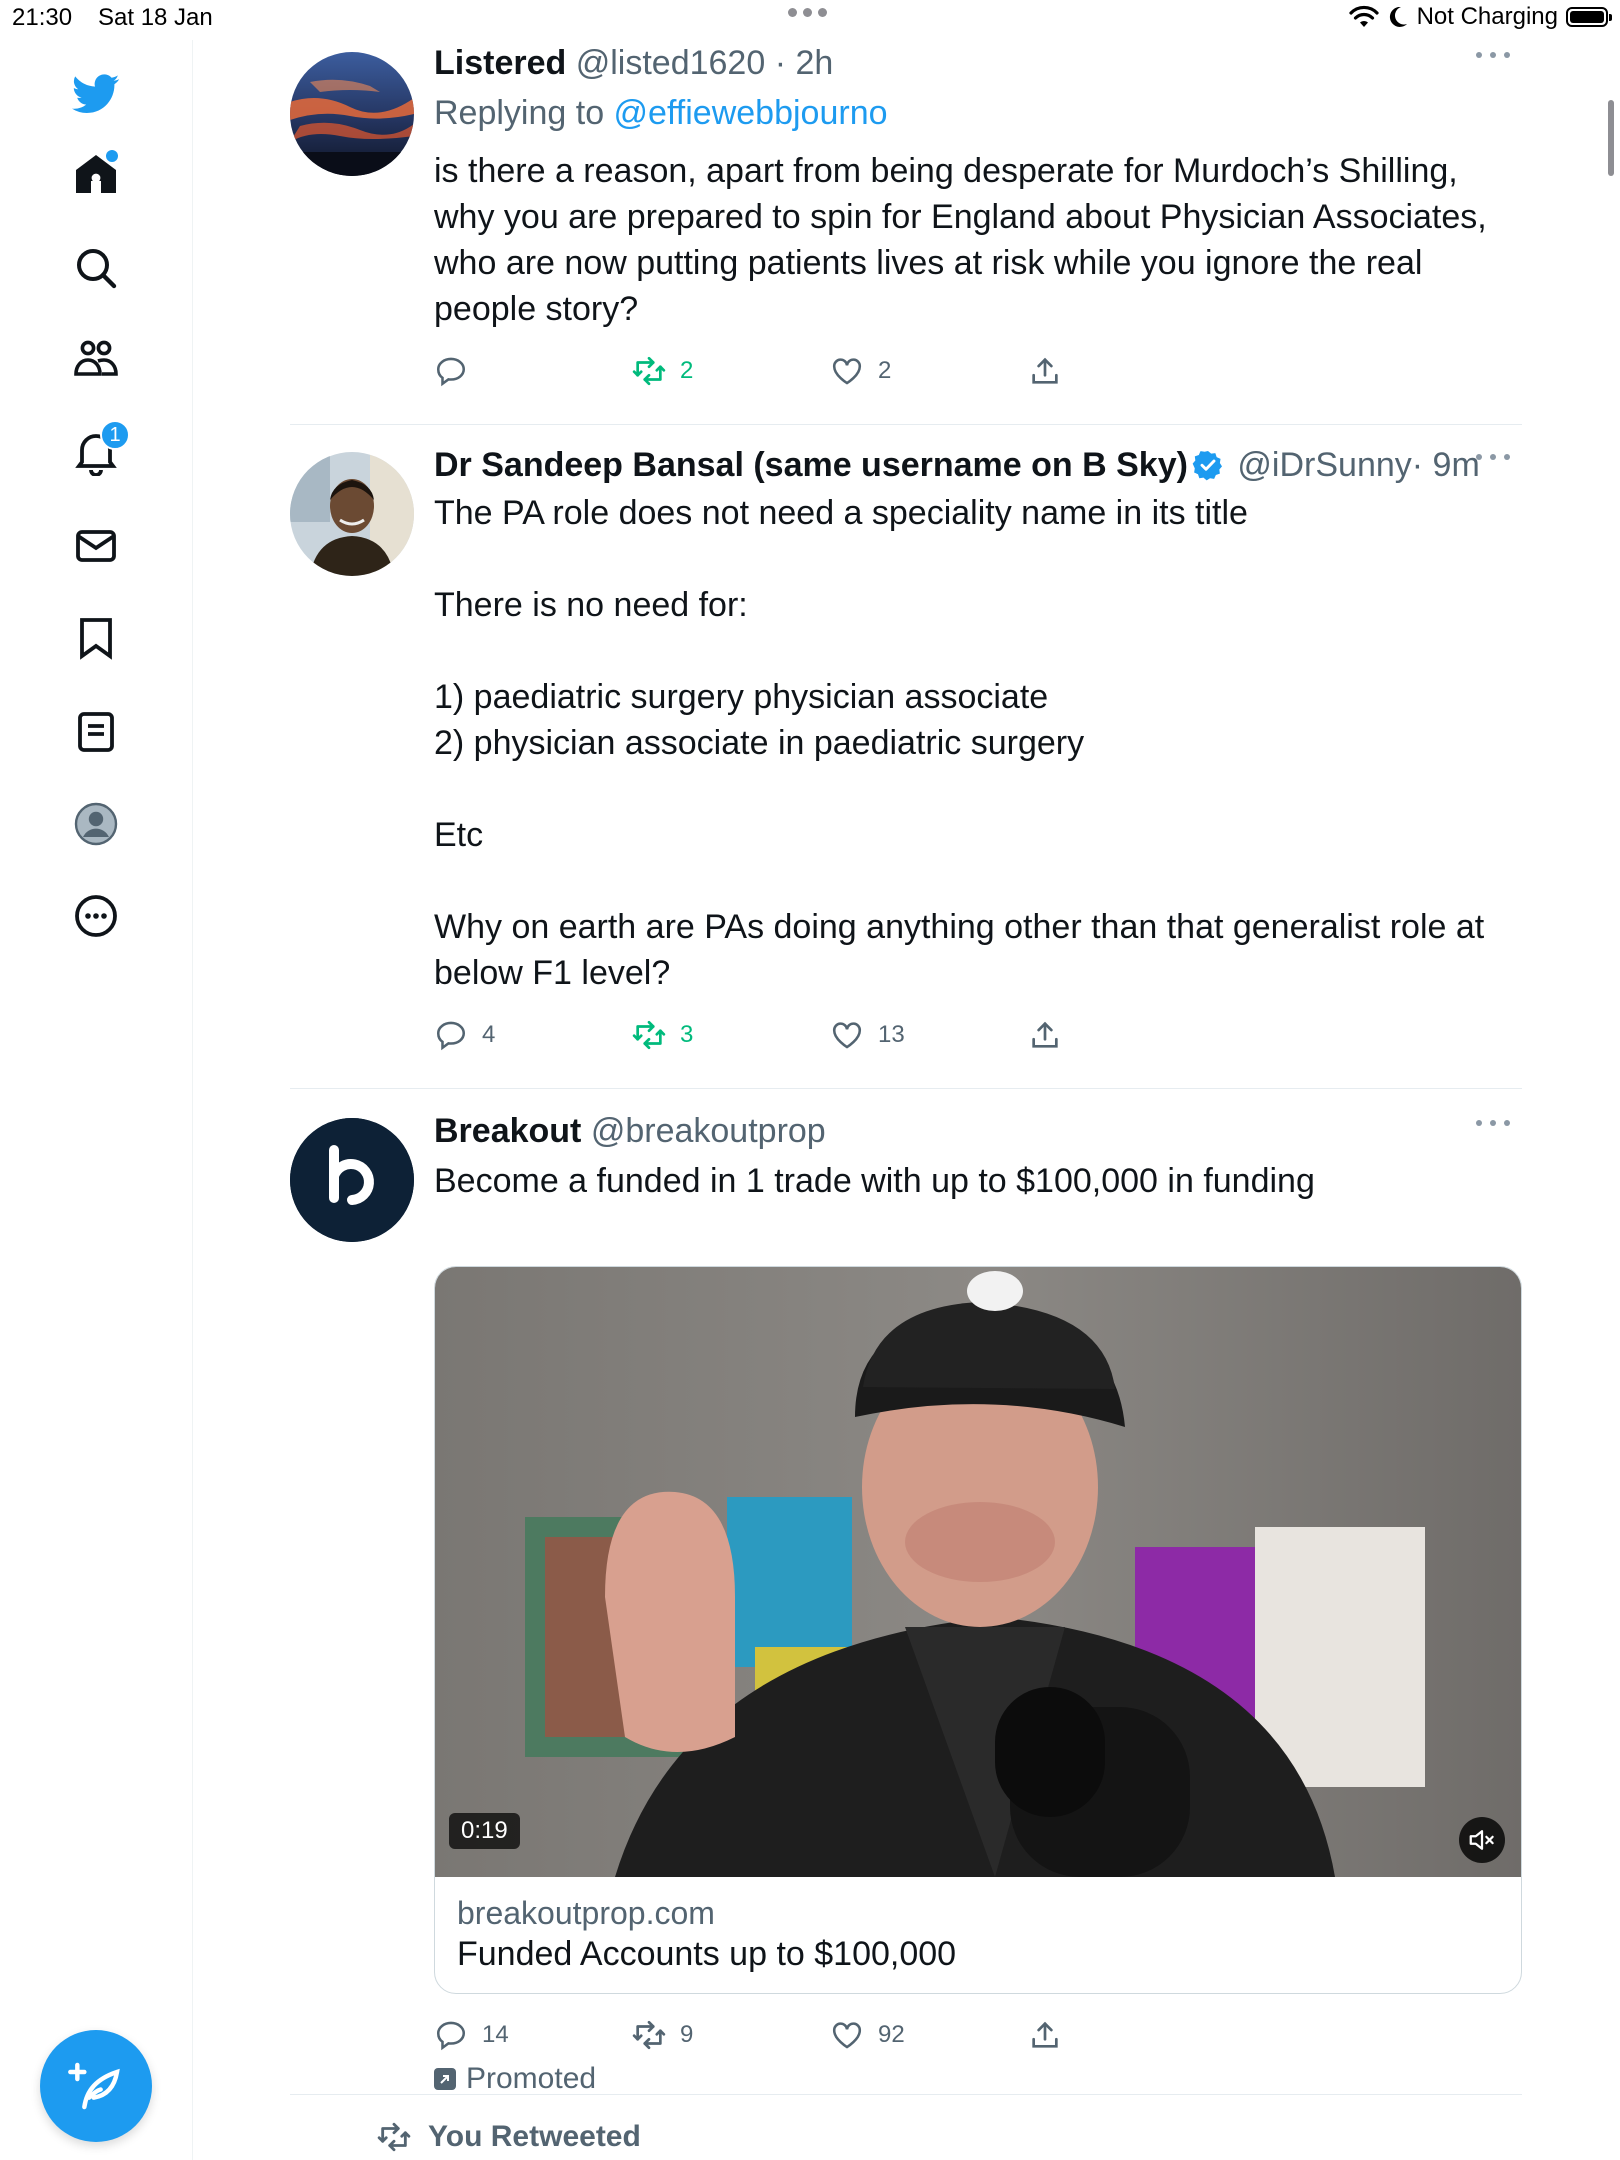  I want to click on wifi-icon, so click(1363, 16).